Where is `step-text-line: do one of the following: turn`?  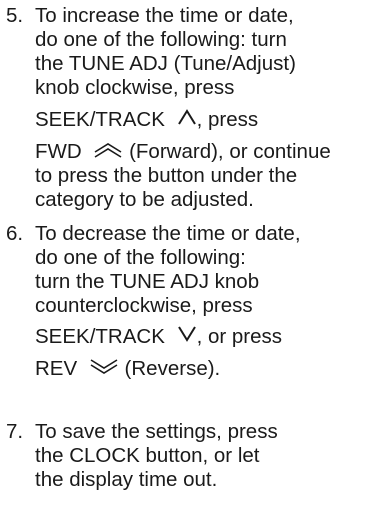 step-text-line: do one of the following: turn is located at coordinates (161, 39).